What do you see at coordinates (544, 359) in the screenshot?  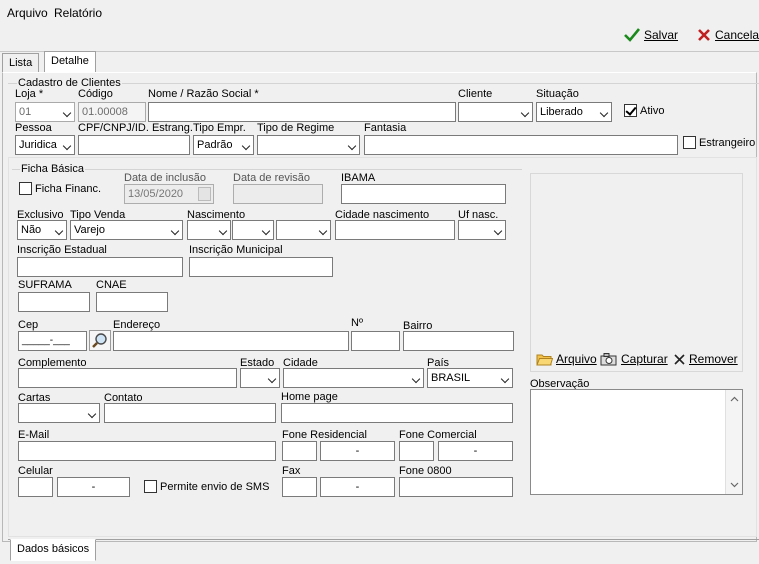 I see `folder-icon` at bounding box center [544, 359].